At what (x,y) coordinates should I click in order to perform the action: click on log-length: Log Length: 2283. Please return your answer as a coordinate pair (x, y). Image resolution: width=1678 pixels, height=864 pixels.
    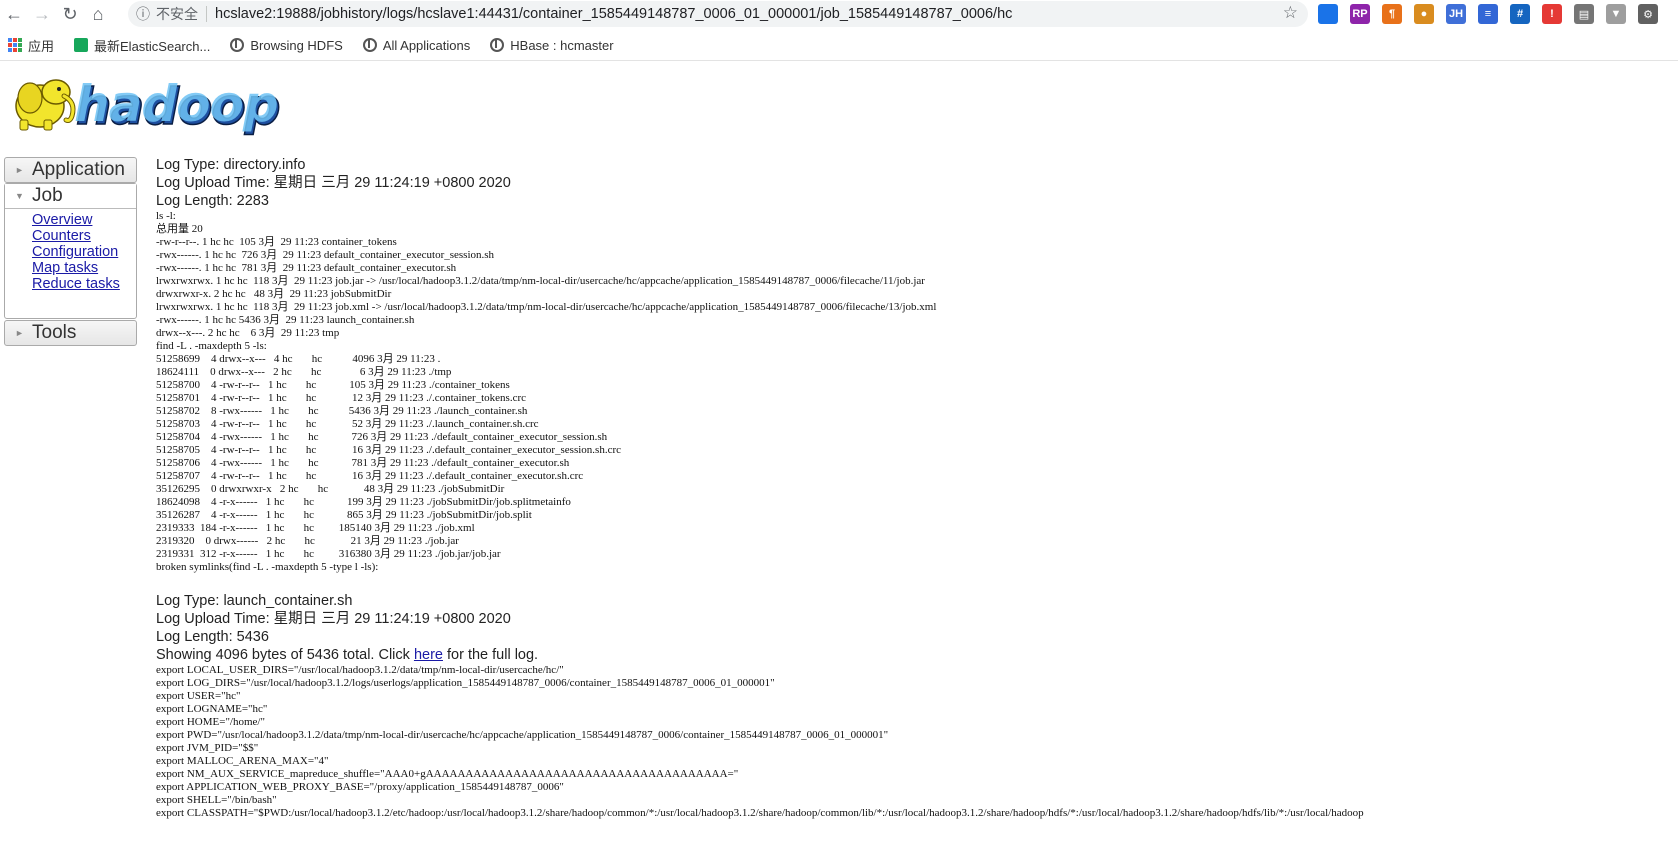
    Looking at the image, I should click on (212, 201).